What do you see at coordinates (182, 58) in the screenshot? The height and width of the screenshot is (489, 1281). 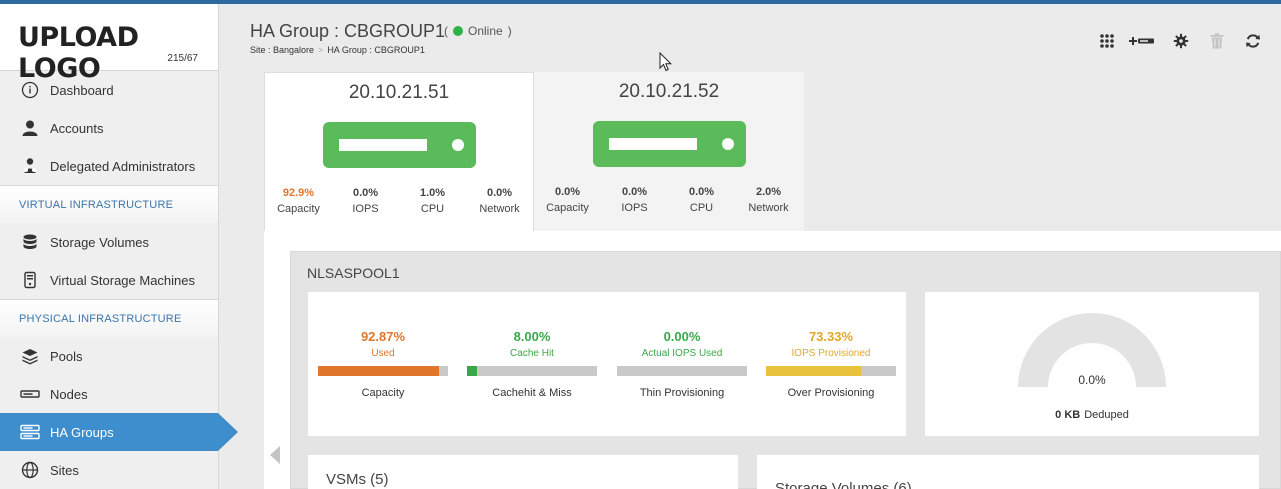 I see `logo-dimensions: 215/67` at bounding box center [182, 58].